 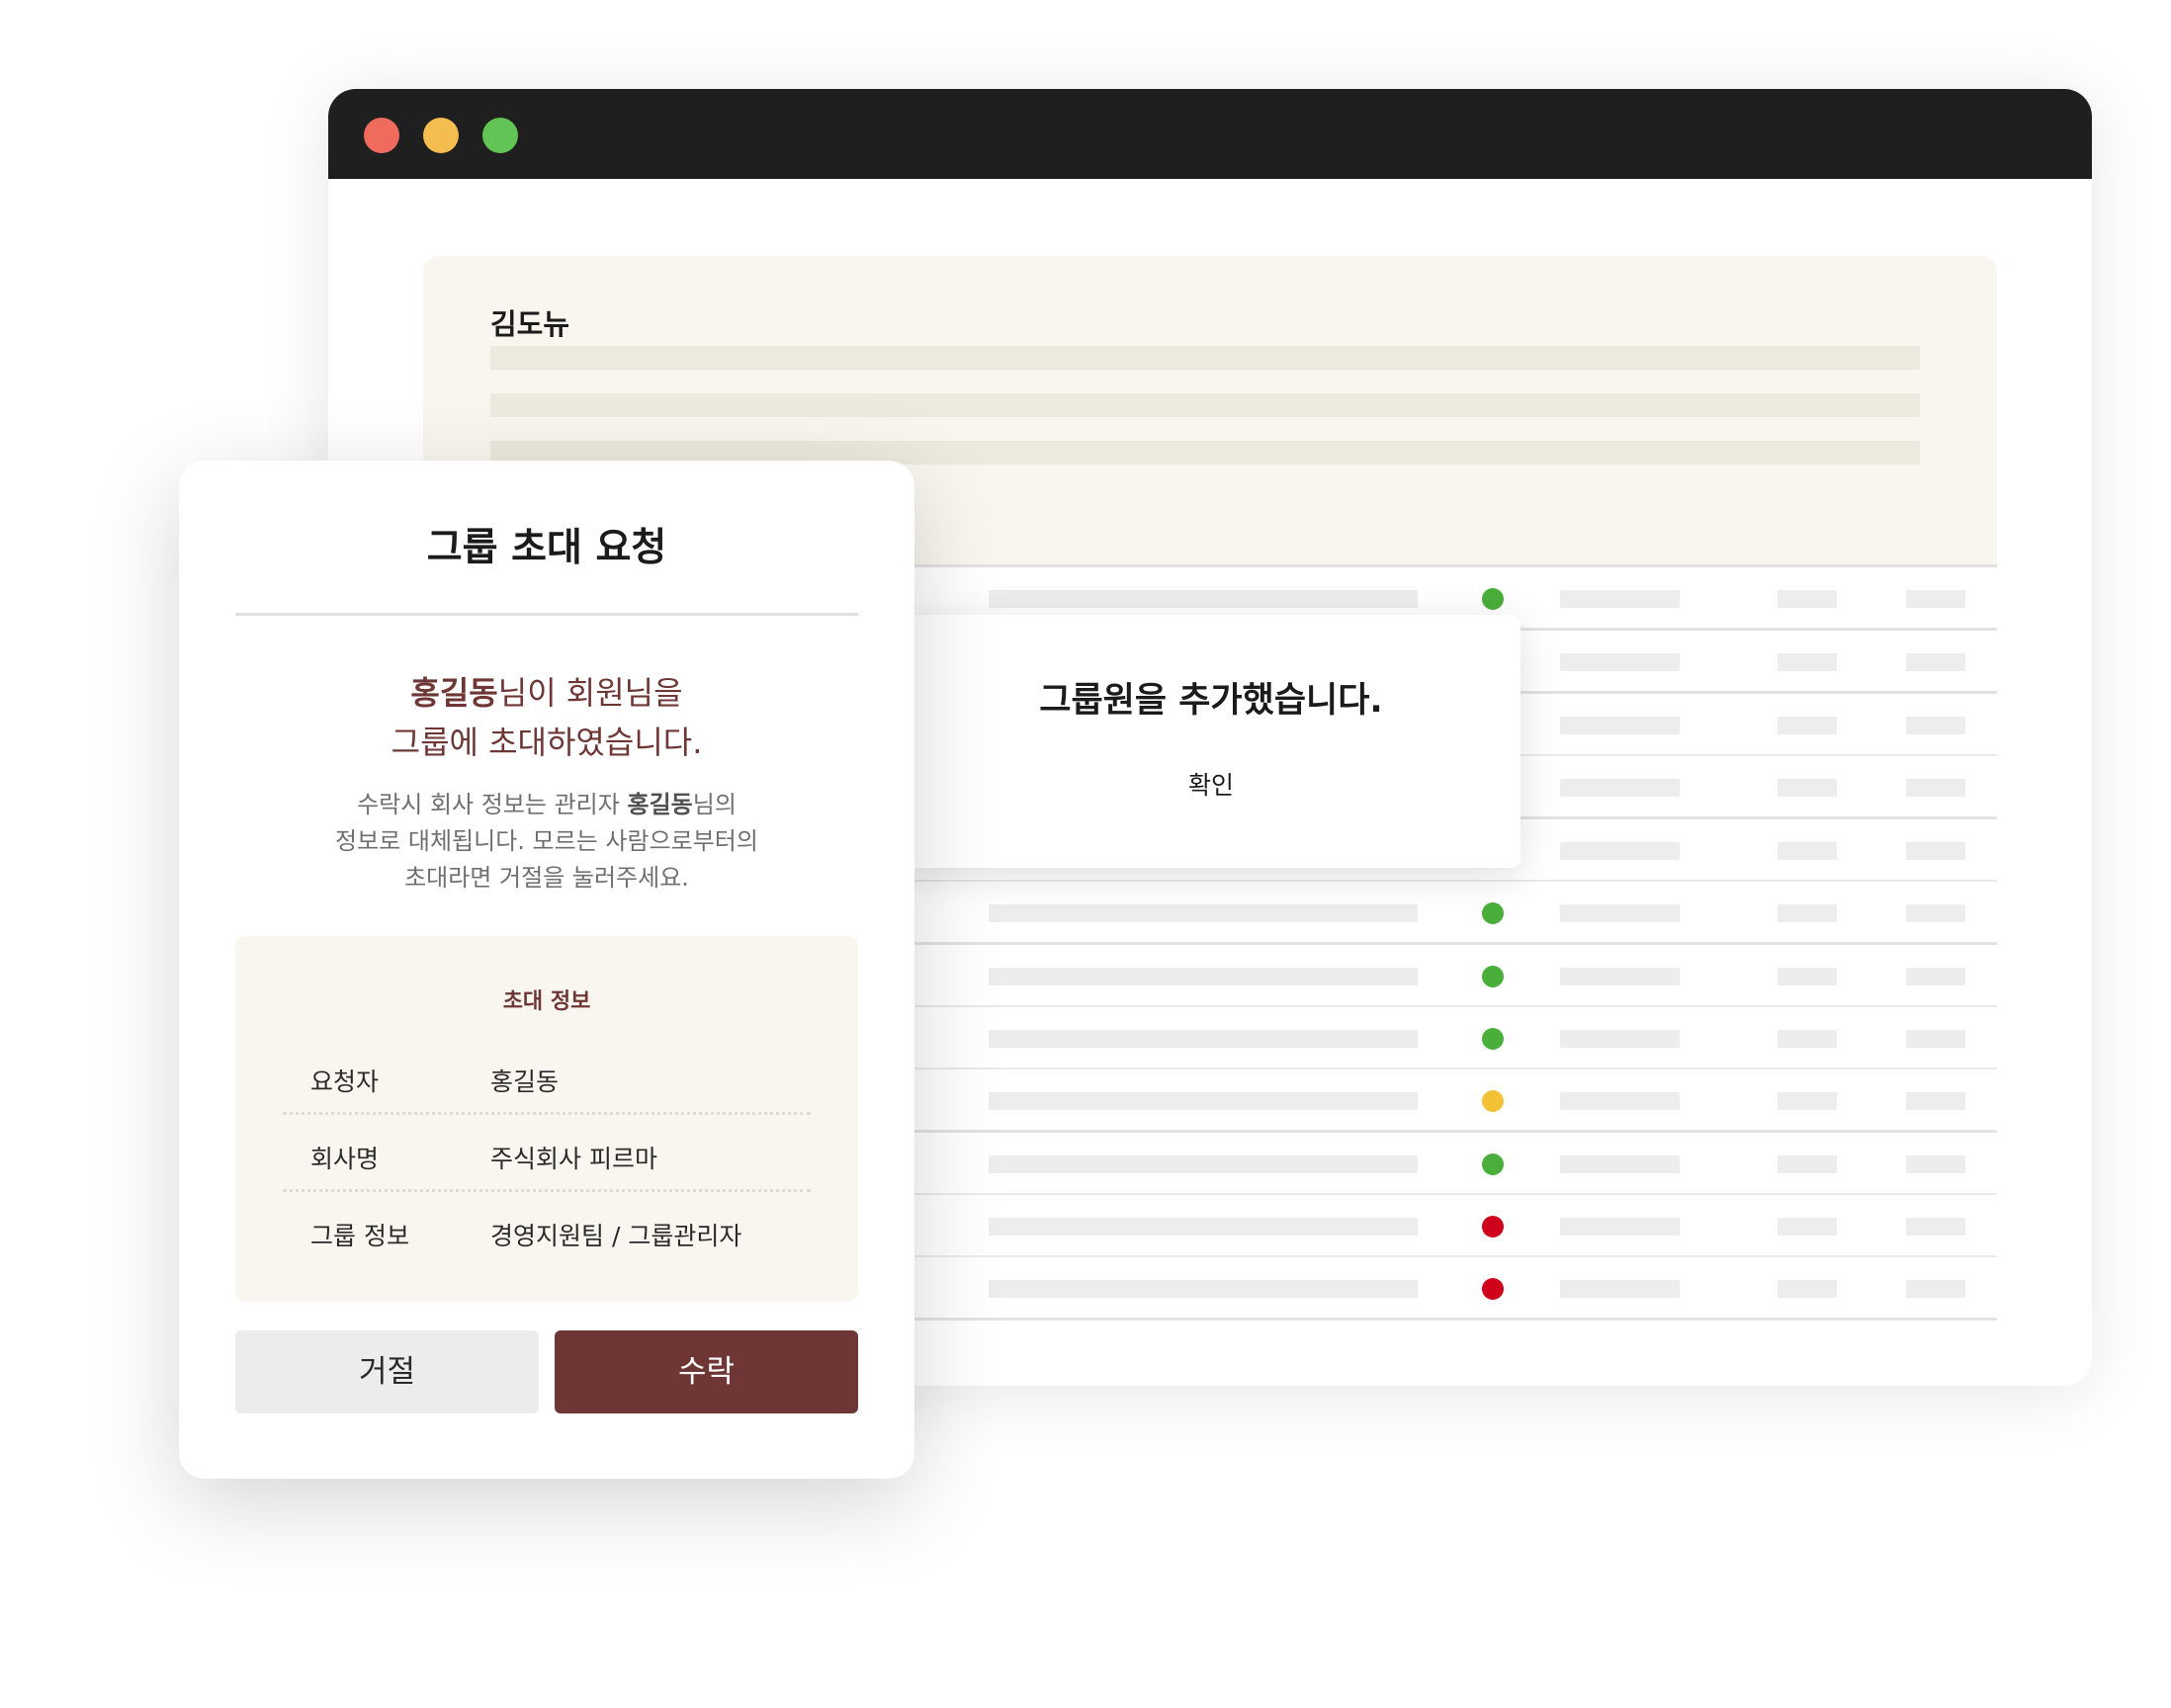 What do you see at coordinates (530, 324) in the screenshot?
I see `profile-name: 김도뉴` at bounding box center [530, 324].